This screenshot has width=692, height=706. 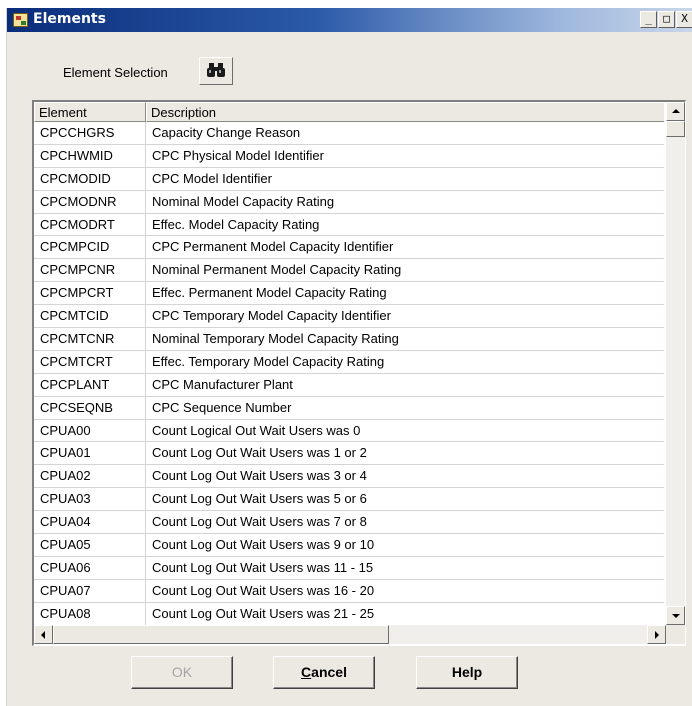 What do you see at coordinates (349, 385) in the screenshot?
I see `table-row: CPCPLANT CPC Manufacturer Plant` at bounding box center [349, 385].